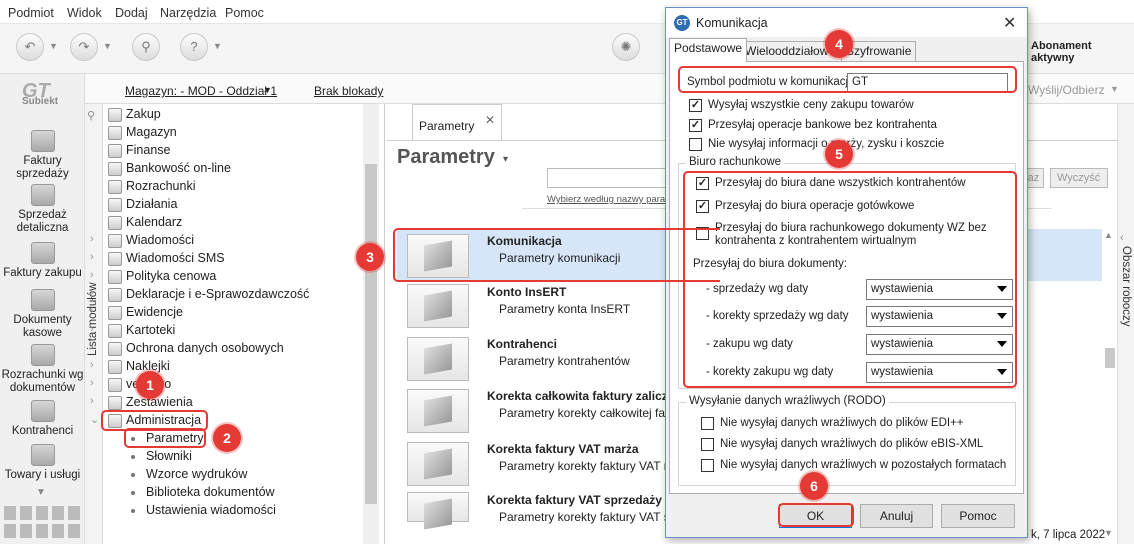 The height and width of the screenshot is (544, 1134). What do you see at coordinates (42, 419) in the screenshot?
I see `nav-kontrahenci: Kontrahenci` at bounding box center [42, 419].